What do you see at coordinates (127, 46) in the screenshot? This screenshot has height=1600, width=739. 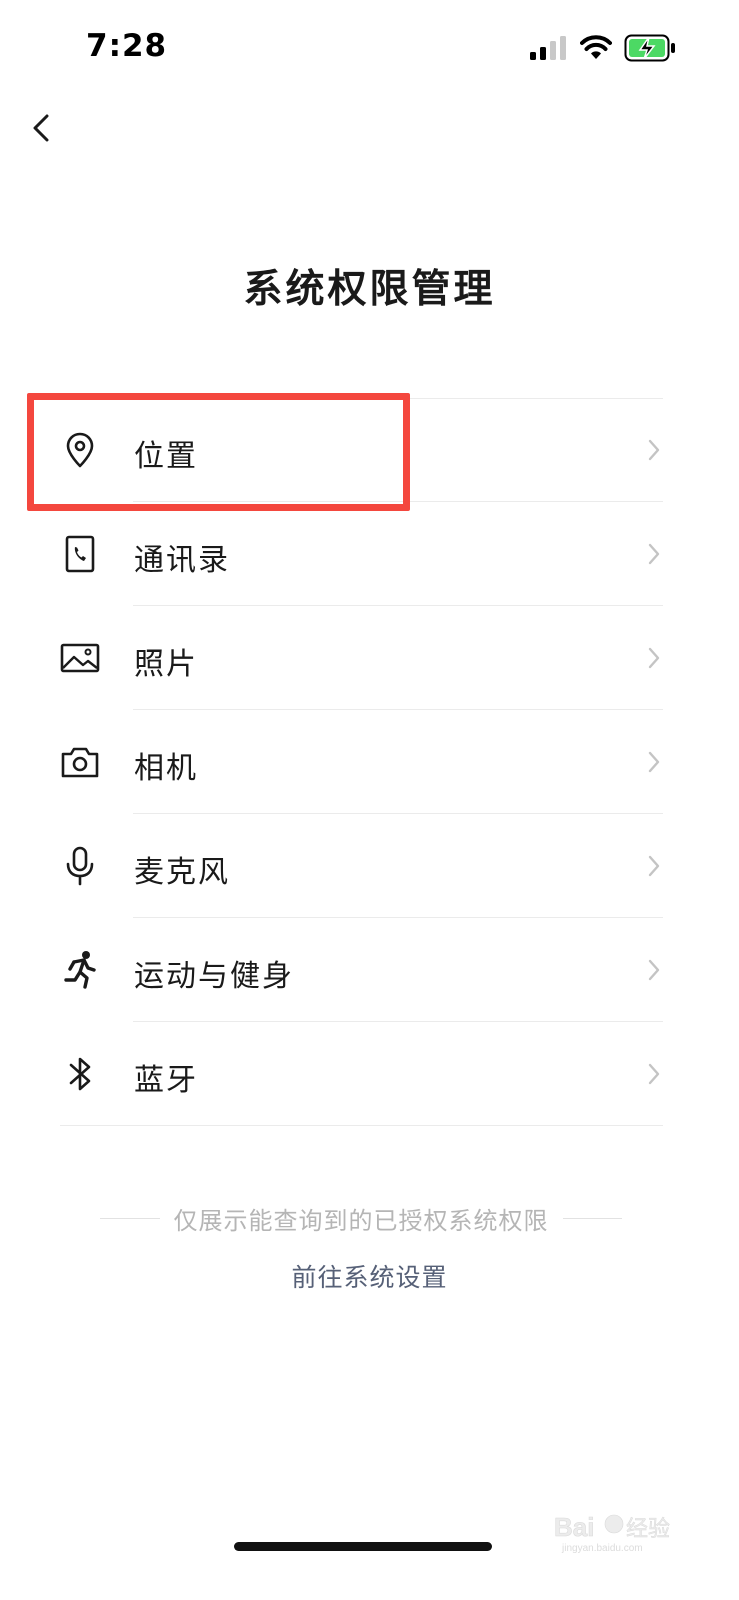 I see `status-time: 7:28` at bounding box center [127, 46].